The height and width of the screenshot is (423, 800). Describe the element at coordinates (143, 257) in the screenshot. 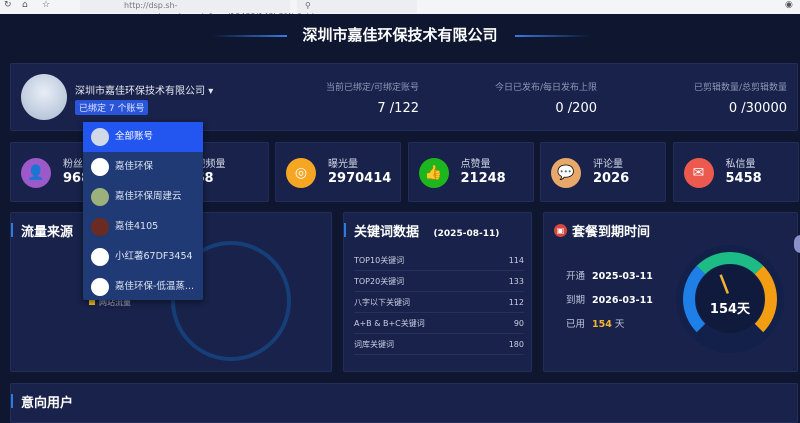

I see `dropdown-item: 小红薯67DF3454` at that location.